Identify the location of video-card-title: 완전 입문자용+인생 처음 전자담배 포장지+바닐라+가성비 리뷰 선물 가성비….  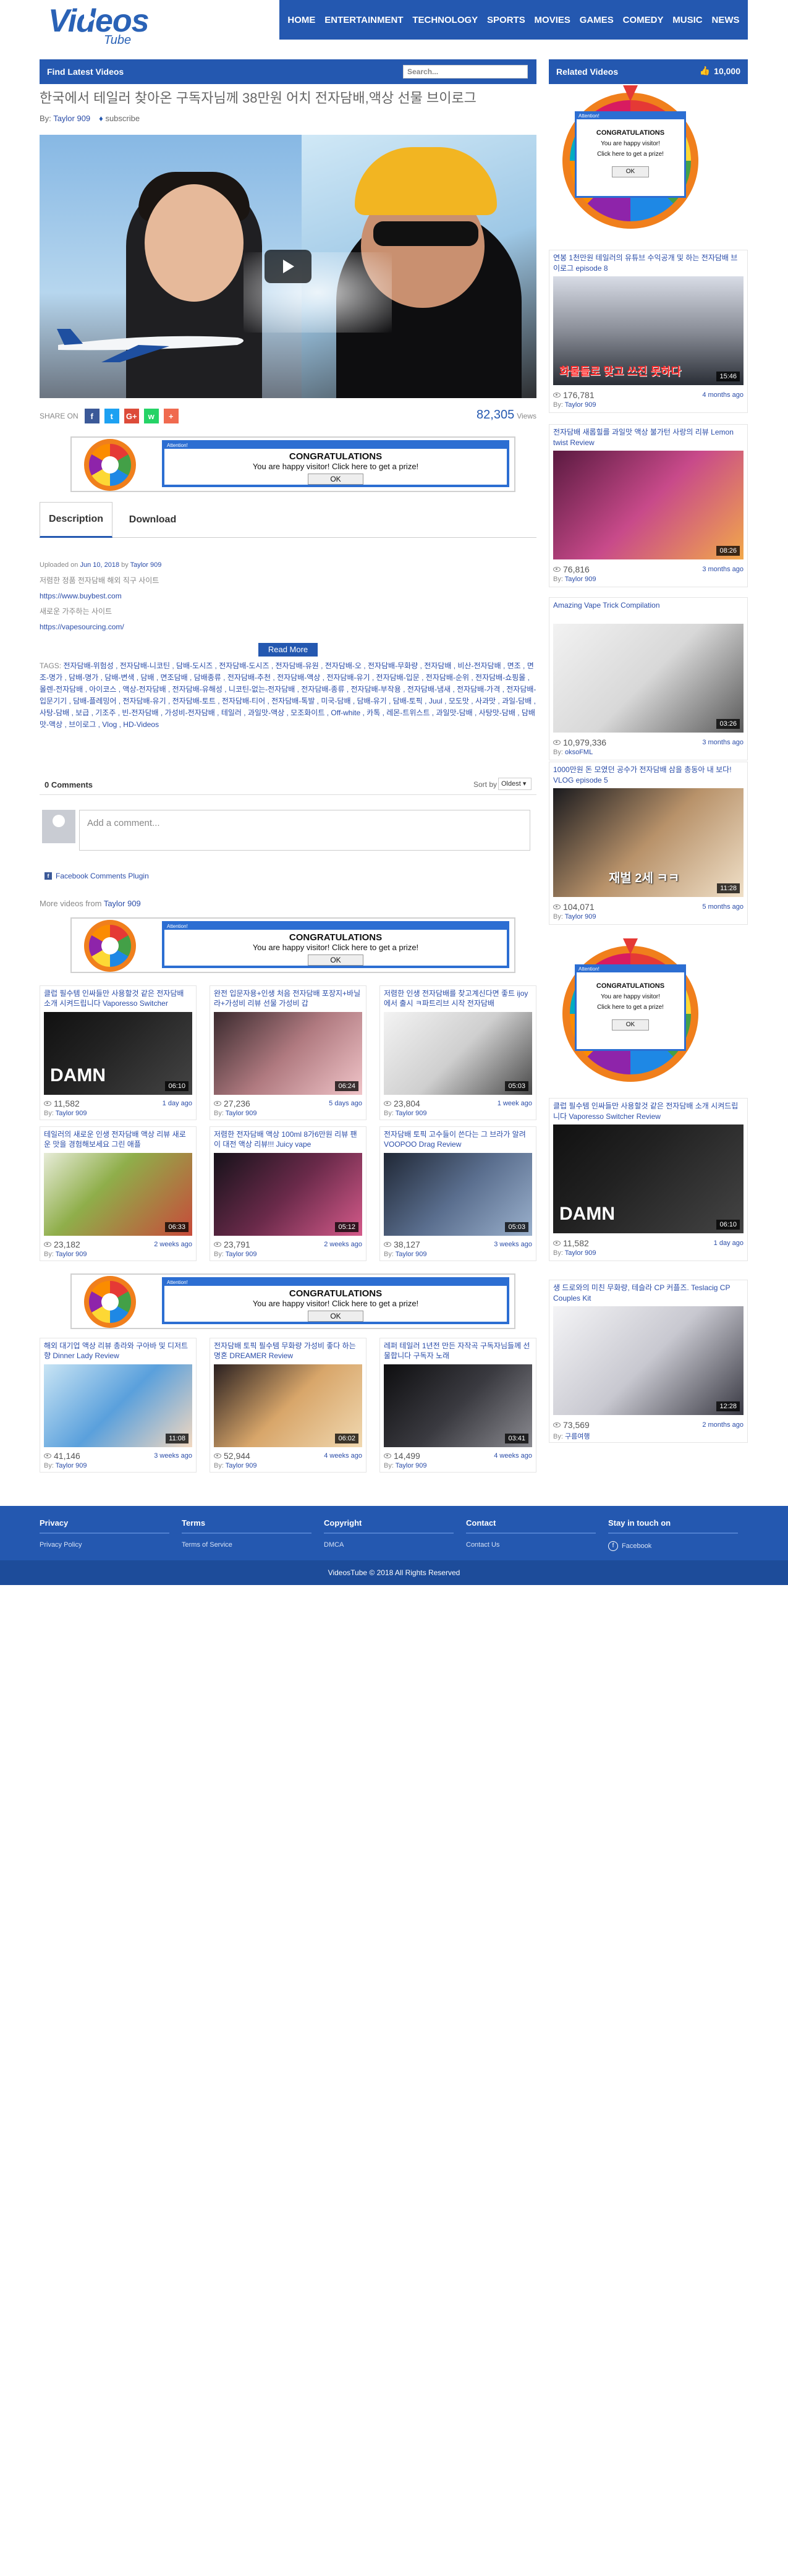
(288, 999).